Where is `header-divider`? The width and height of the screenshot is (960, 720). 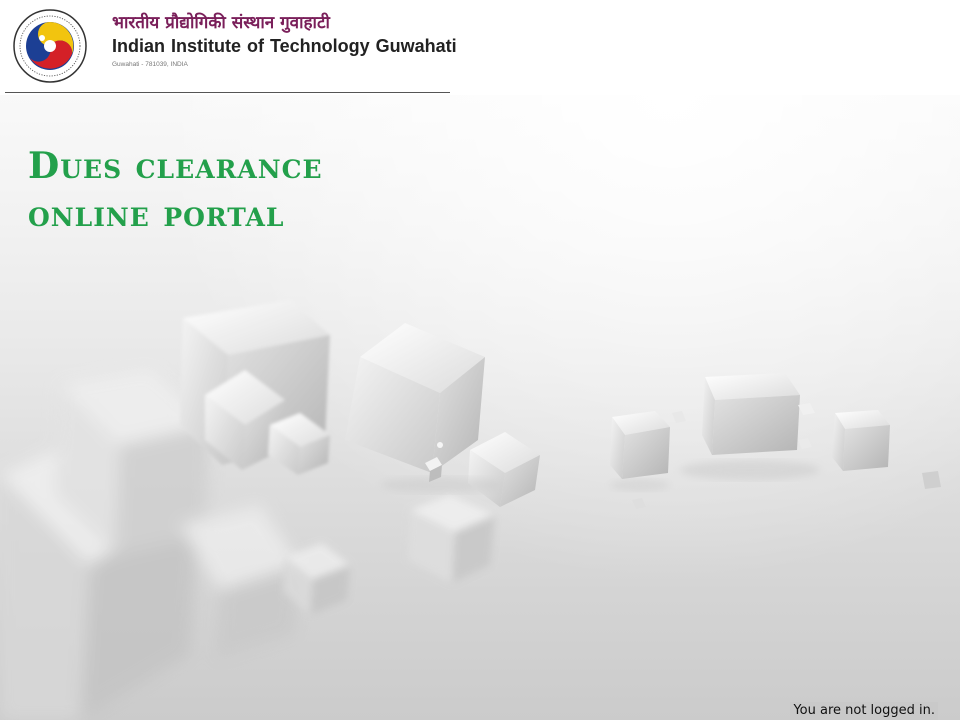
header-divider is located at coordinates (227, 92).